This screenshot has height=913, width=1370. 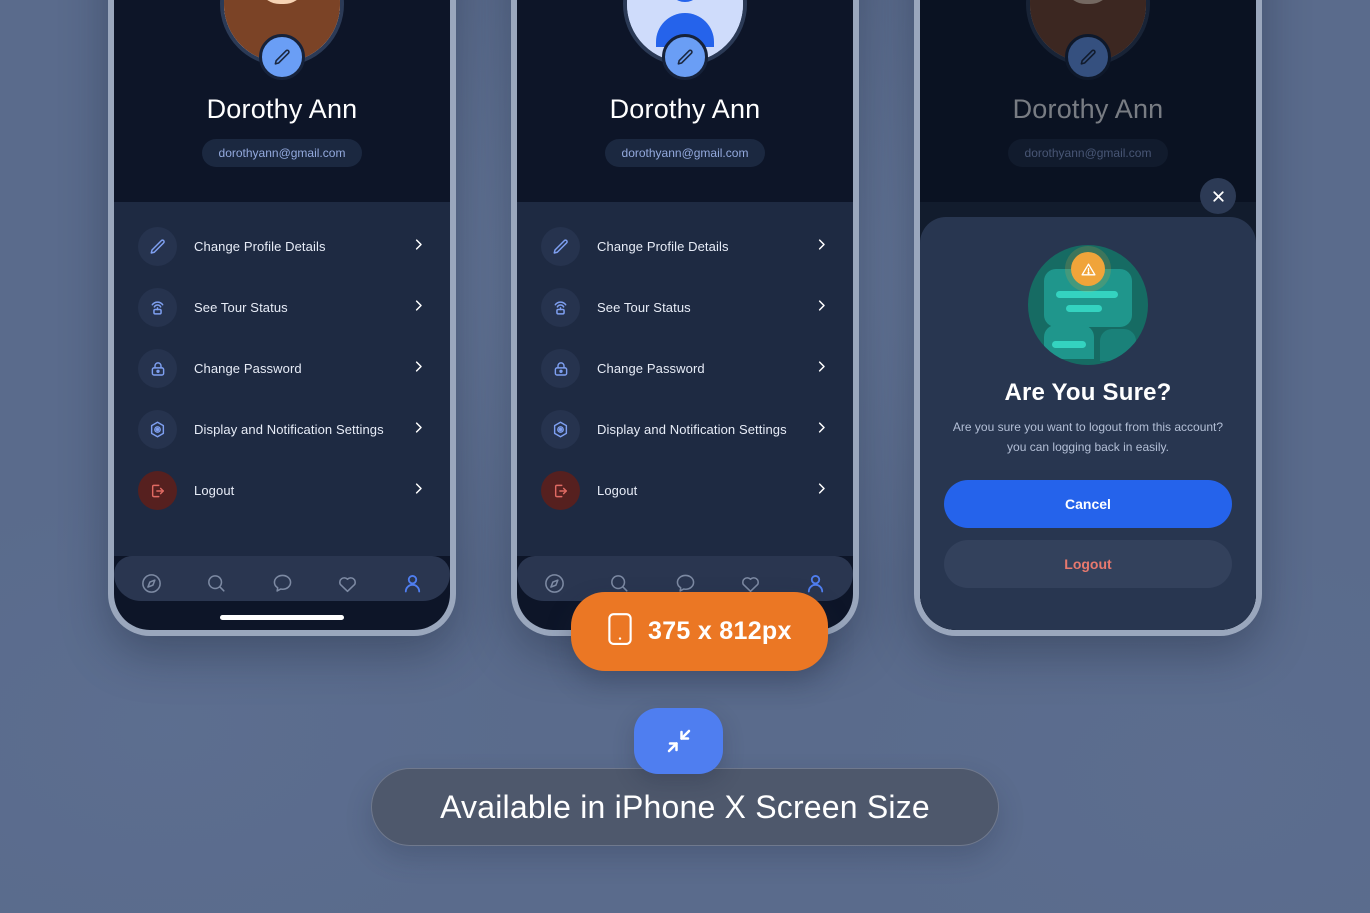 I want to click on logout-button: Logout, so click(x=1088, y=564).